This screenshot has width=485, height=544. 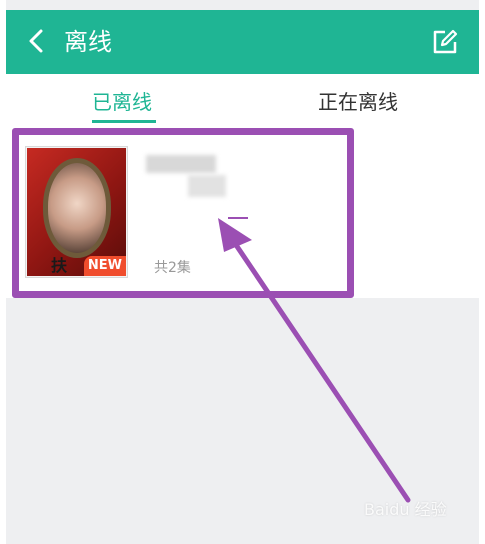 I want to click on poster-portrait, so click(x=77, y=208).